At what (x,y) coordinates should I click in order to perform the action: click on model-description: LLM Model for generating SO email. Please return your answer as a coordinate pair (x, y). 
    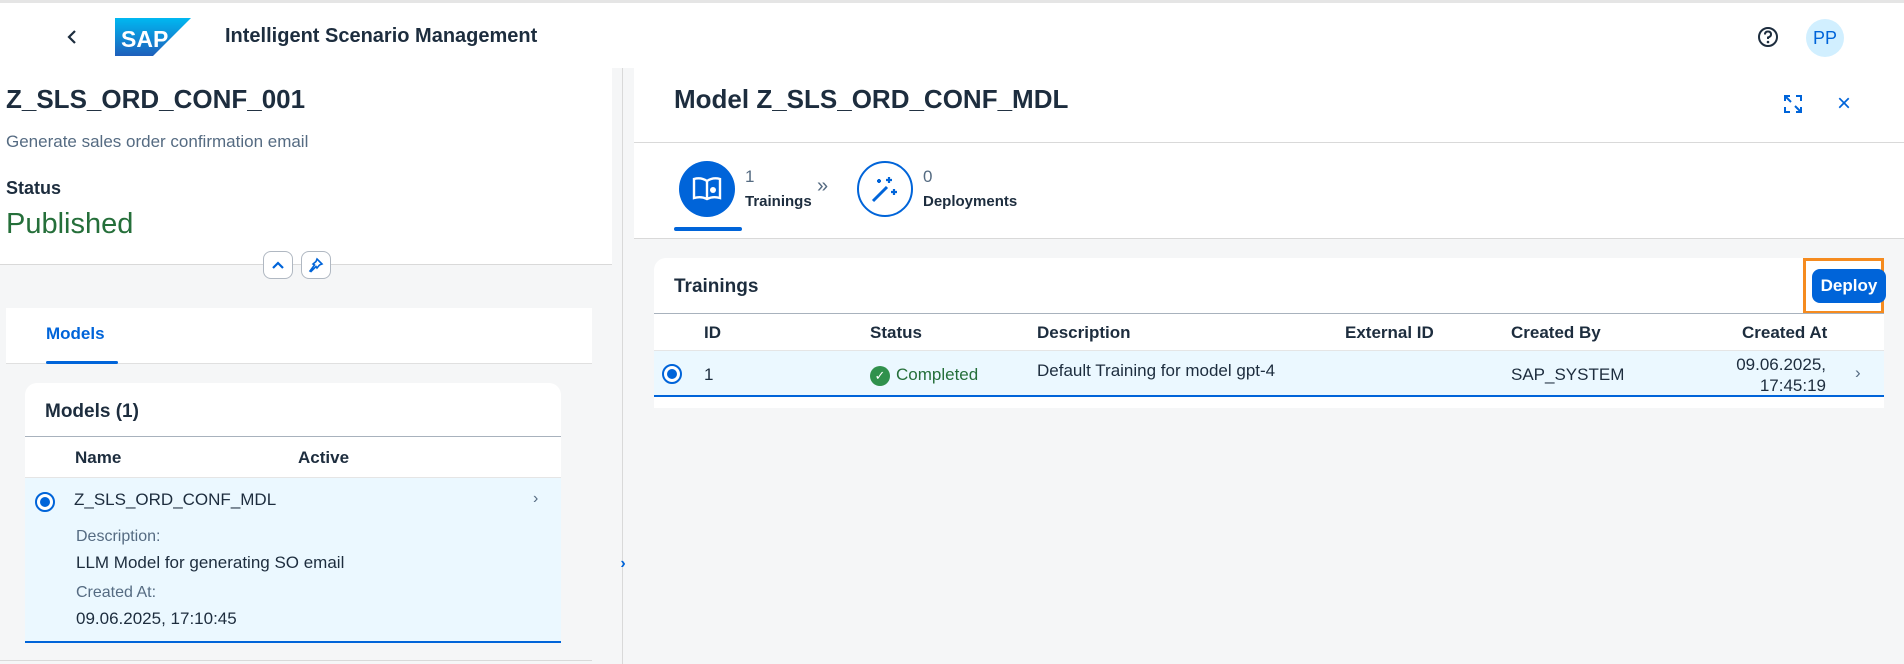
    Looking at the image, I should click on (210, 562).